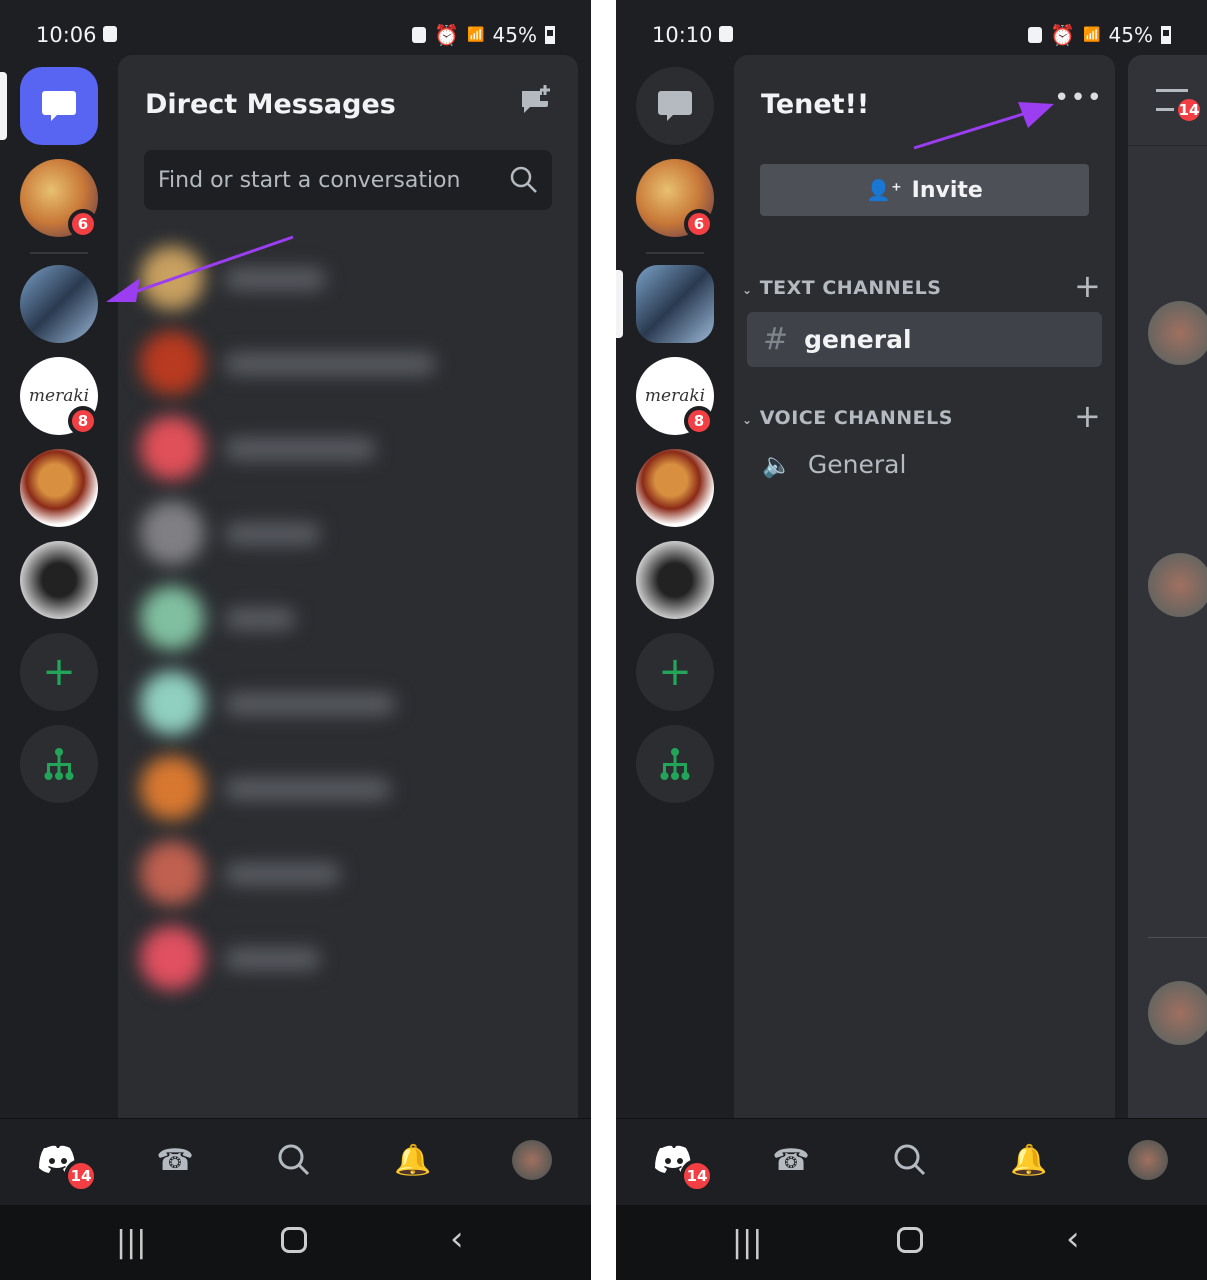  I want to click on channel-name: General, so click(857, 464).